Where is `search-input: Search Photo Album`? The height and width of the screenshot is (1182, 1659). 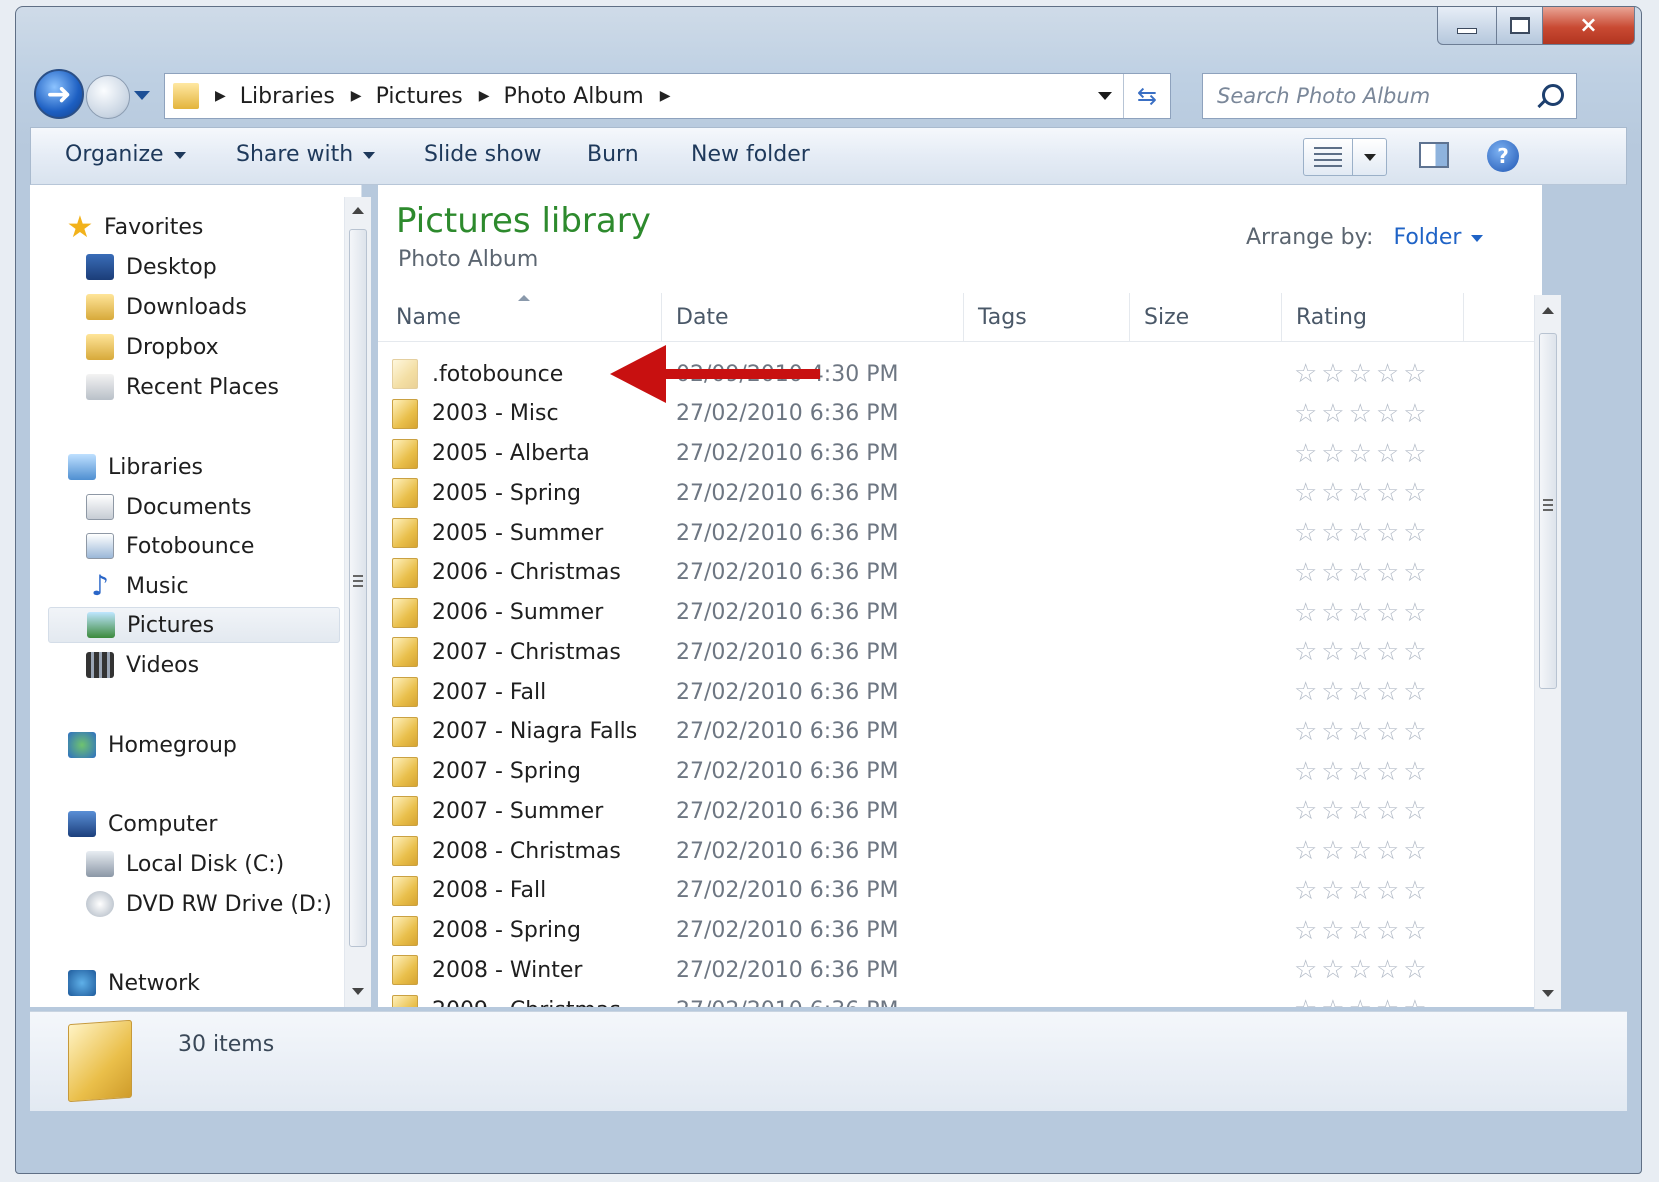
search-input: Search Photo Album is located at coordinates (1389, 96).